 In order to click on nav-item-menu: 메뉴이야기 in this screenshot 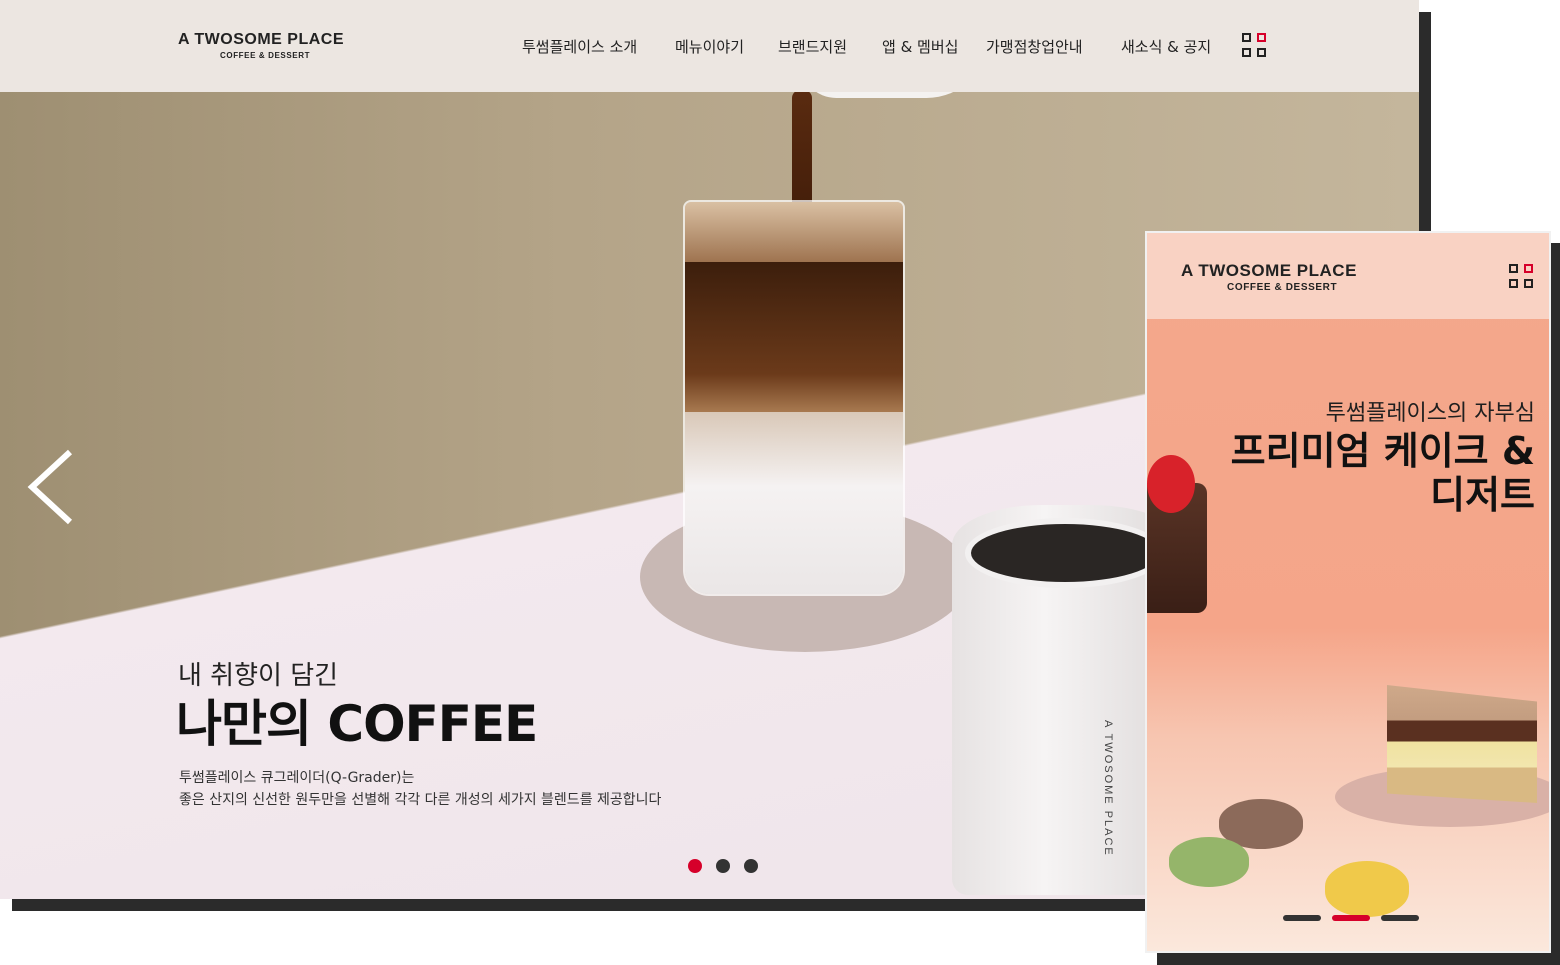, I will do `click(709, 46)`.